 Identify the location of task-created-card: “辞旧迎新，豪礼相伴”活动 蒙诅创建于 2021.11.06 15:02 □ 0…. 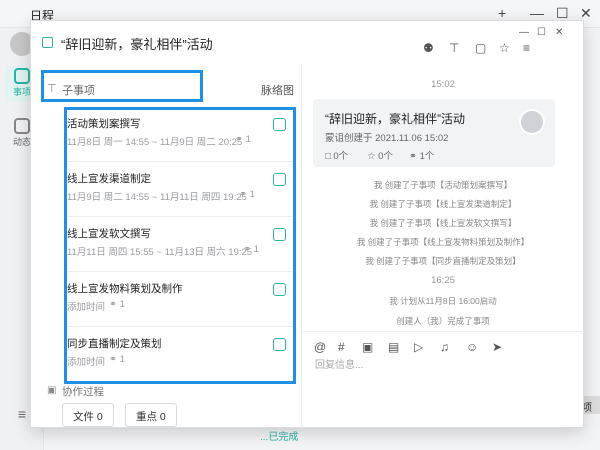
(434, 133).